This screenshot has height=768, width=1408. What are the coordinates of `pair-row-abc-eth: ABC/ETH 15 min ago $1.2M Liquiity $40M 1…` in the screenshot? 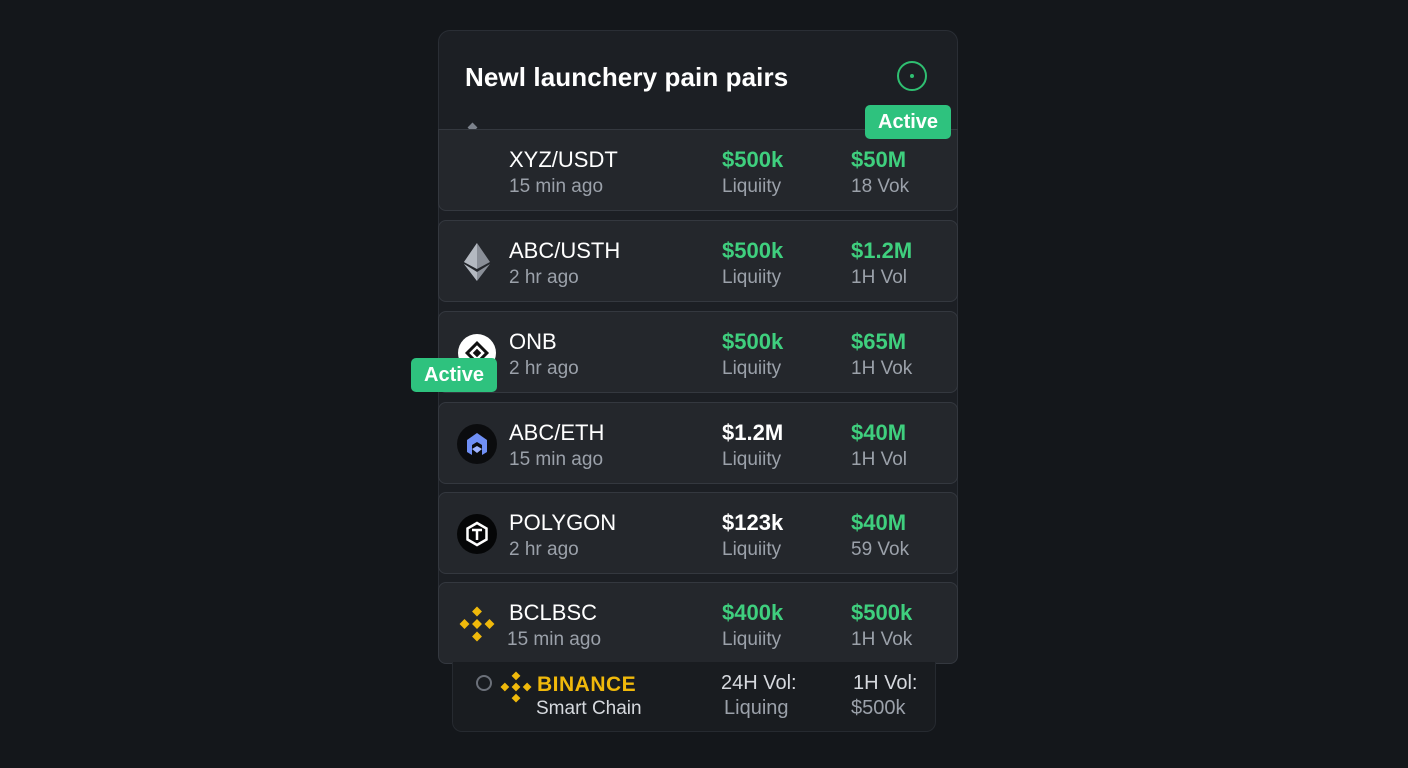 It's located at (698, 443).